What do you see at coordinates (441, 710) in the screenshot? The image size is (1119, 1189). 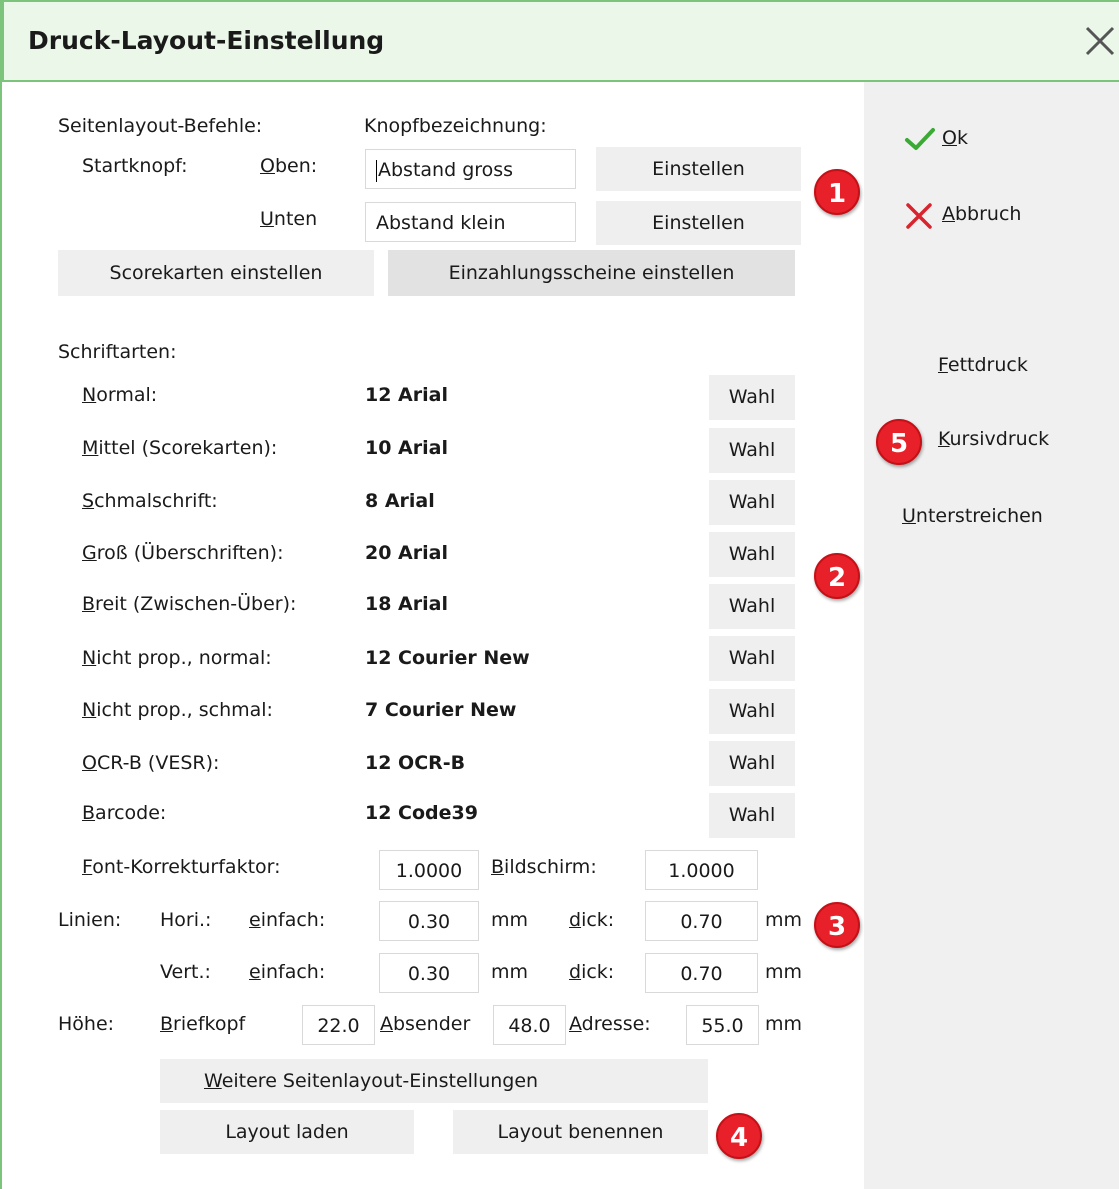 I see `font-value: 7 Courier New` at bounding box center [441, 710].